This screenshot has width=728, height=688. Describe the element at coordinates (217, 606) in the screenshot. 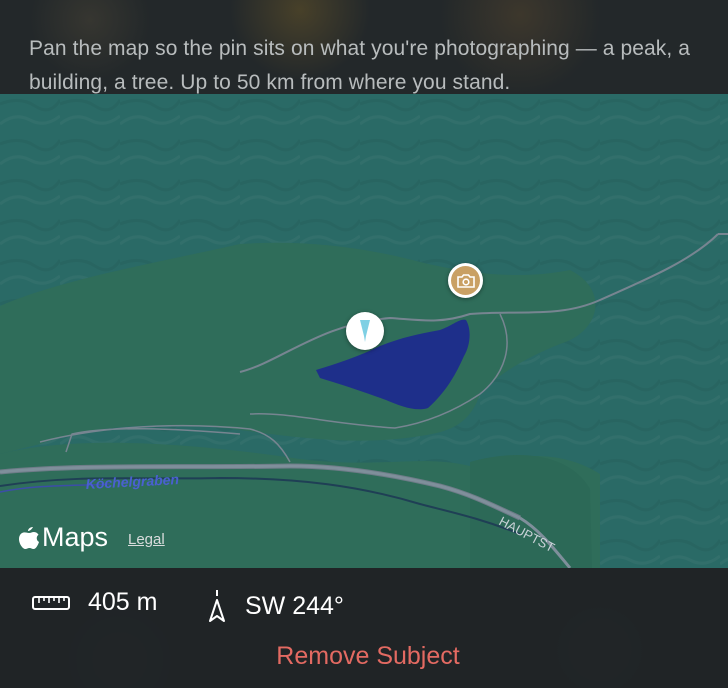

I see `compass-arrow-icon` at that location.